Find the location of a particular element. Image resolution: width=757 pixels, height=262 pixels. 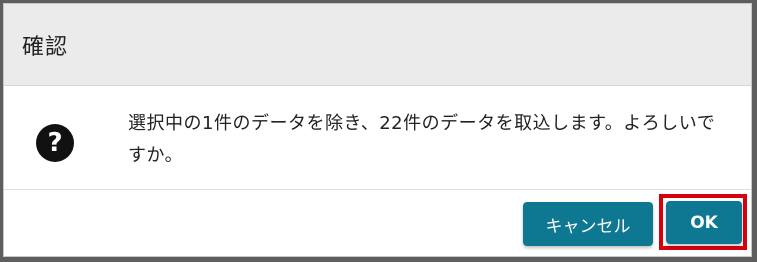

ok-button: OK is located at coordinates (704, 222).